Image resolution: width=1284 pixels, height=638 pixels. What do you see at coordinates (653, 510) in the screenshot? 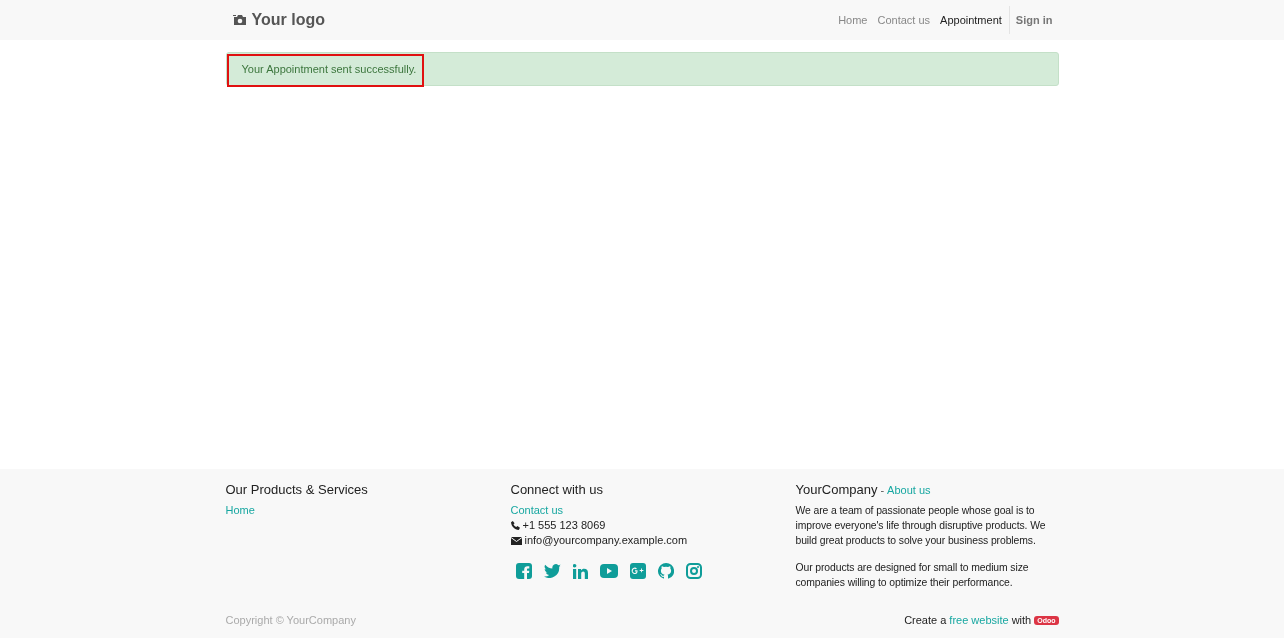
I see `footer-link: Contact us` at bounding box center [653, 510].